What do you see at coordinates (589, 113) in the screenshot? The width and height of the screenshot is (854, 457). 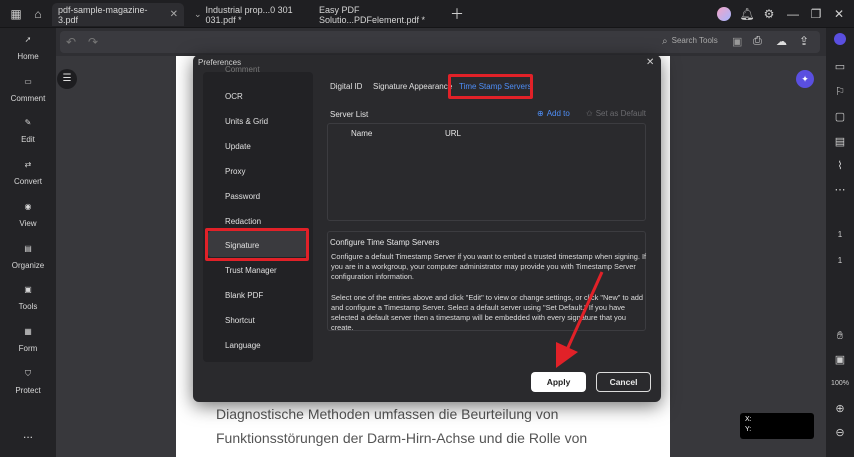 I see `star-icon: ✩` at bounding box center [589, 113].